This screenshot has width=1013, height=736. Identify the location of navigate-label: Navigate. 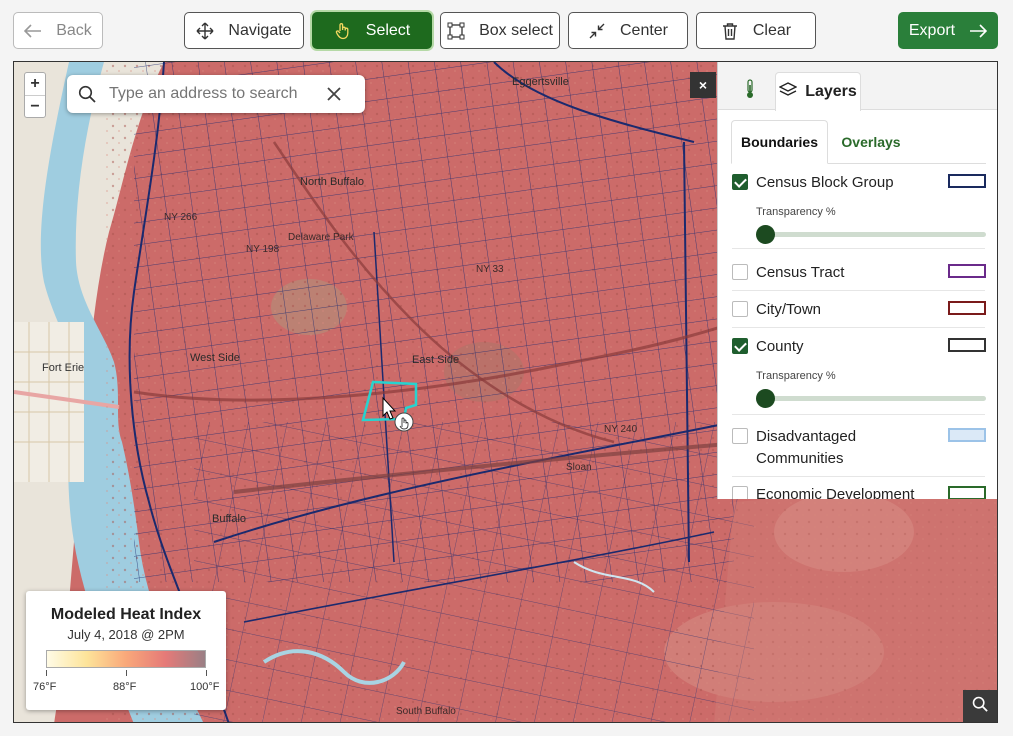
(260, 30).